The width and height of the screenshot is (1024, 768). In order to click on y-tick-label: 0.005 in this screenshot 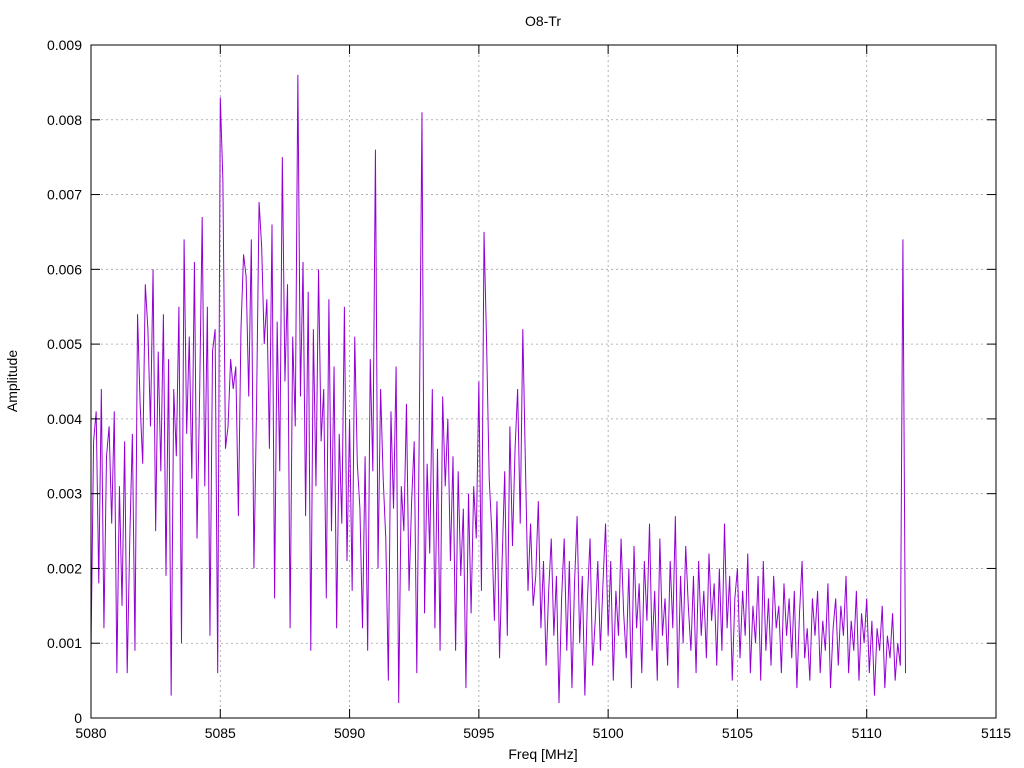, I will do `click(64, 344)`.